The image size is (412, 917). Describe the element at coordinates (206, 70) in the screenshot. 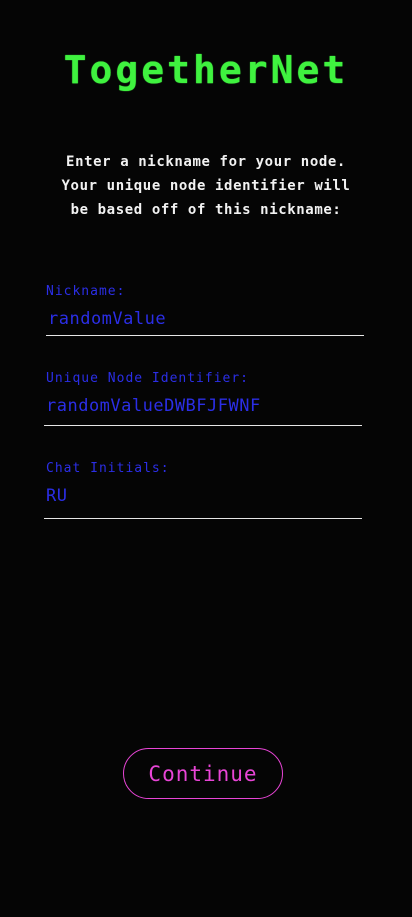

I see `app-title: TogetherNet` at that location.